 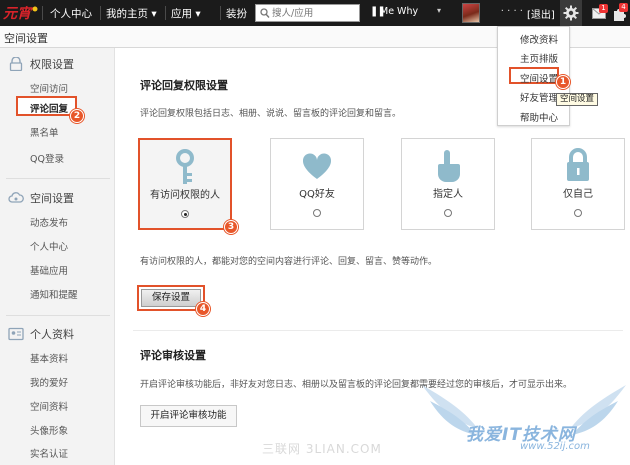 What do you see at coordinates (448, 184) in the screenshot?
I see `option-card-specified: 指定人` at bounding box center [448, 184].